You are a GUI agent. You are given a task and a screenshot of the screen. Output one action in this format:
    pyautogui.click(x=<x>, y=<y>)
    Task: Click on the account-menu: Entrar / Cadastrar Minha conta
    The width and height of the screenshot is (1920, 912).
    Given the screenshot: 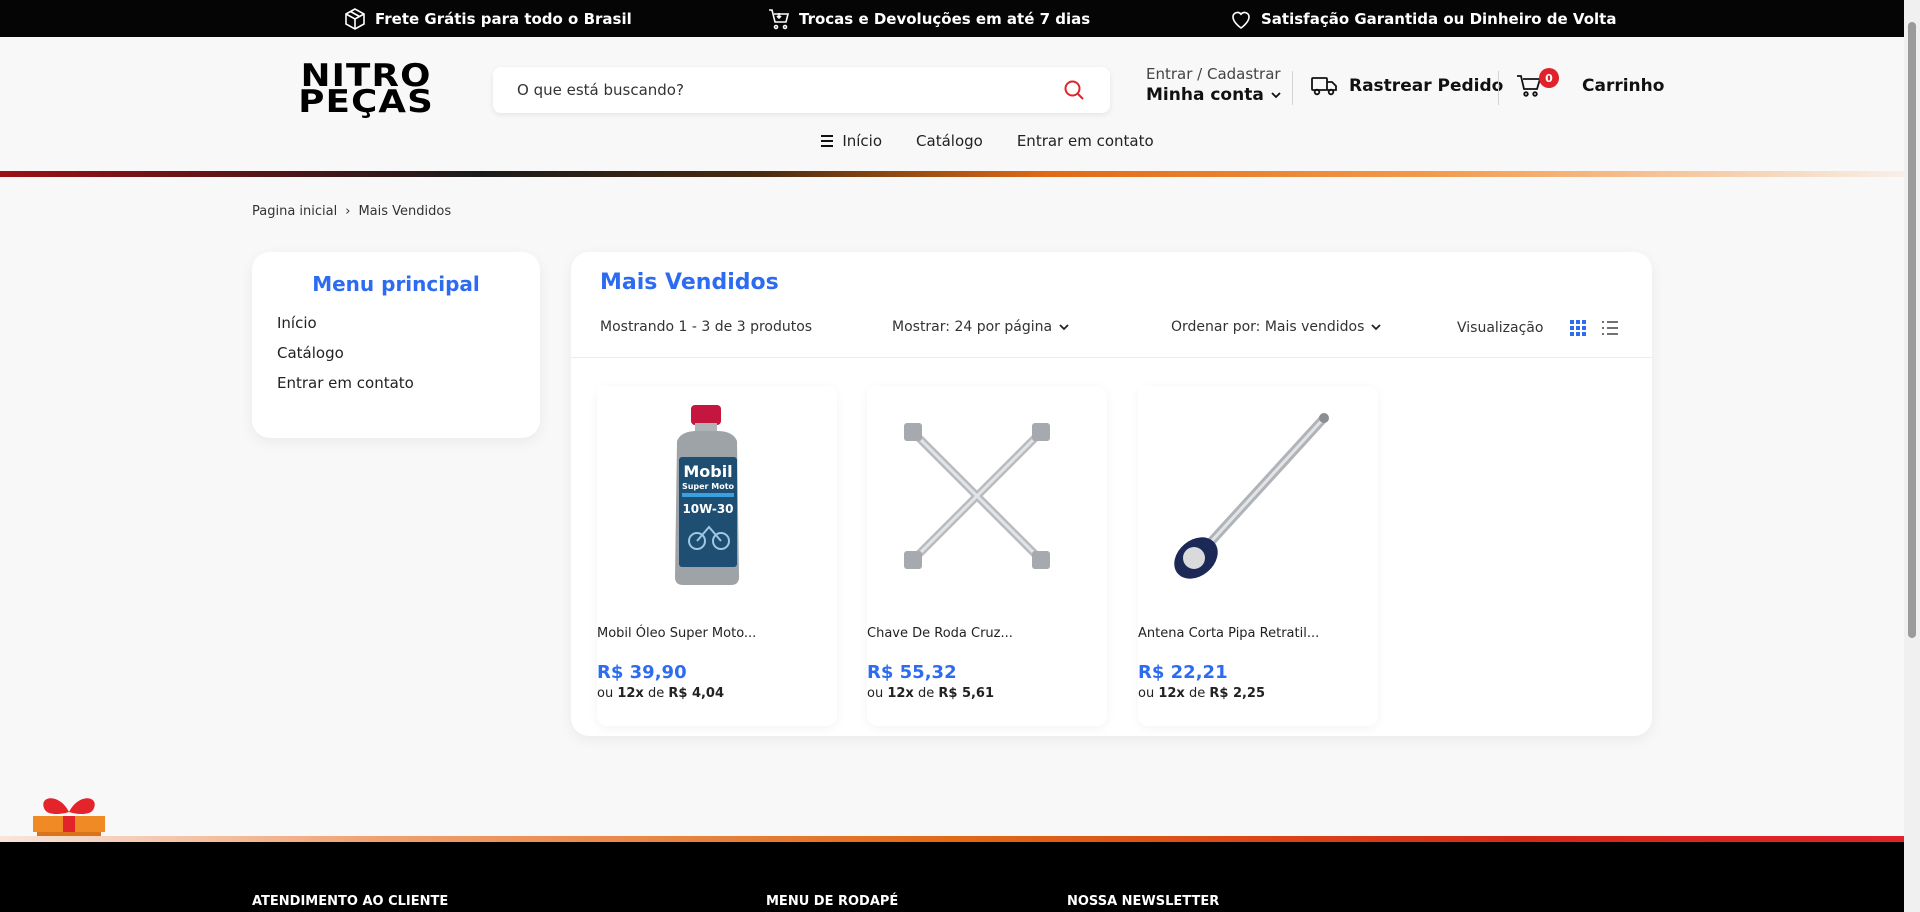 What is the action you would take?
    pyautogui.click(x=1214, y=85)
    